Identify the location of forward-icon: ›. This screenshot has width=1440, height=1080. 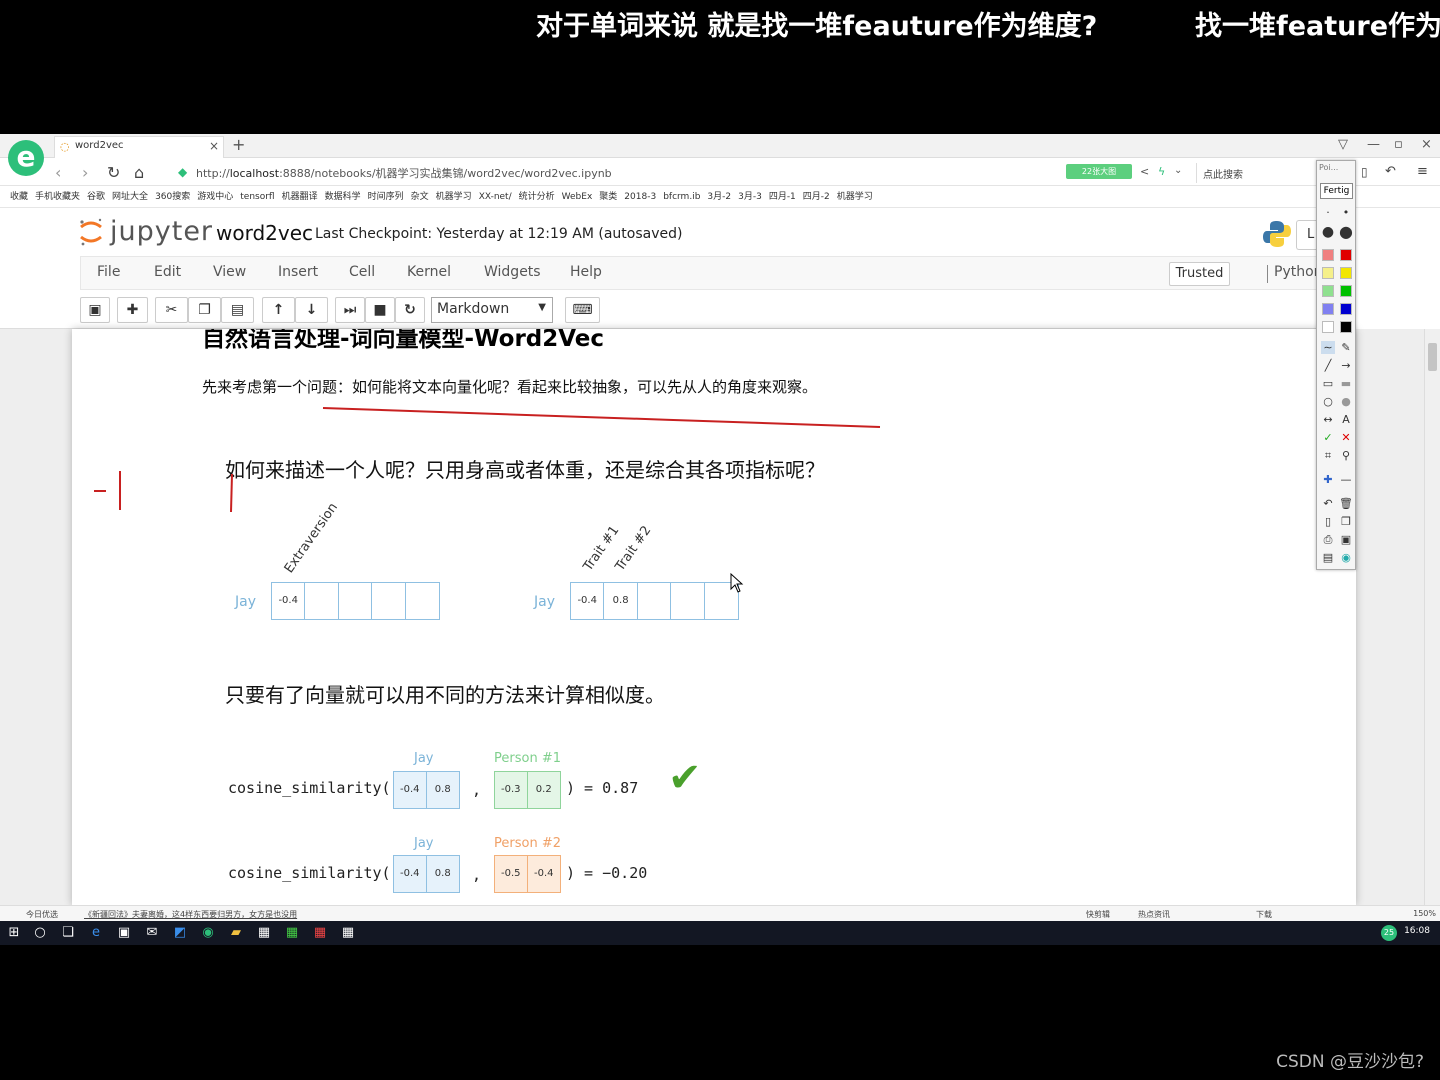
(85, 172).